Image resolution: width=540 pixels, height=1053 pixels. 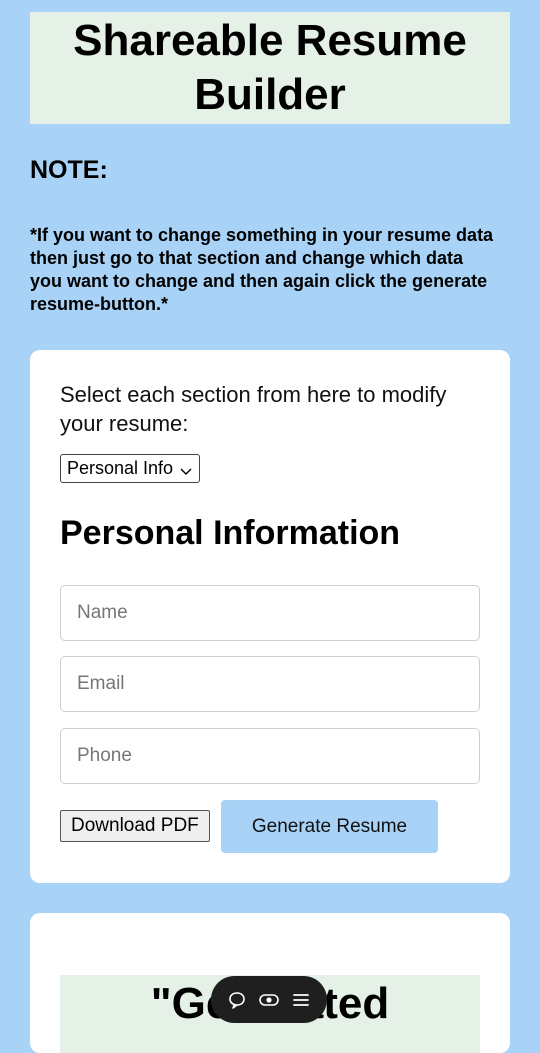 I want to click on toggle-icon, so click(x=269, y=1000).